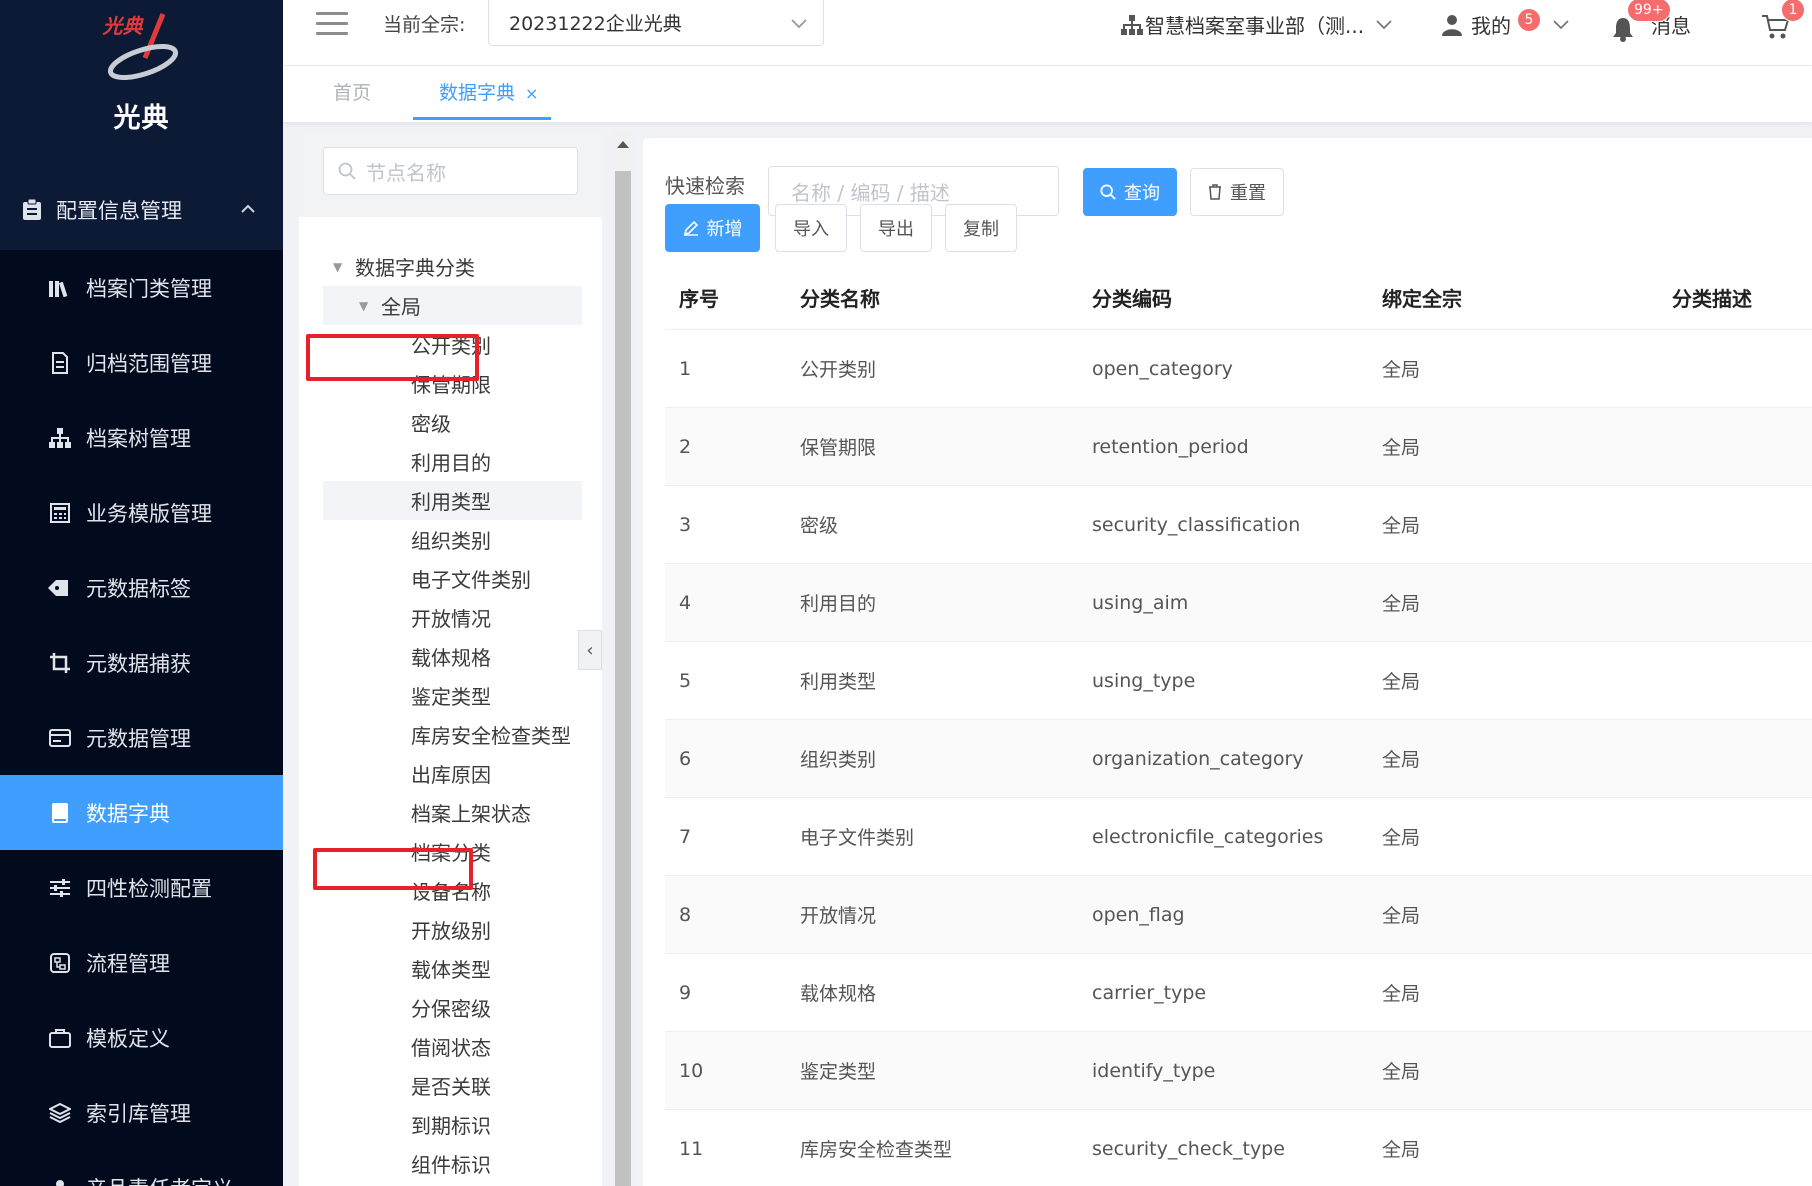 This screenshot has height=1186, width=1812. I want to click on scrollbar-thumb, so click(623, 678).